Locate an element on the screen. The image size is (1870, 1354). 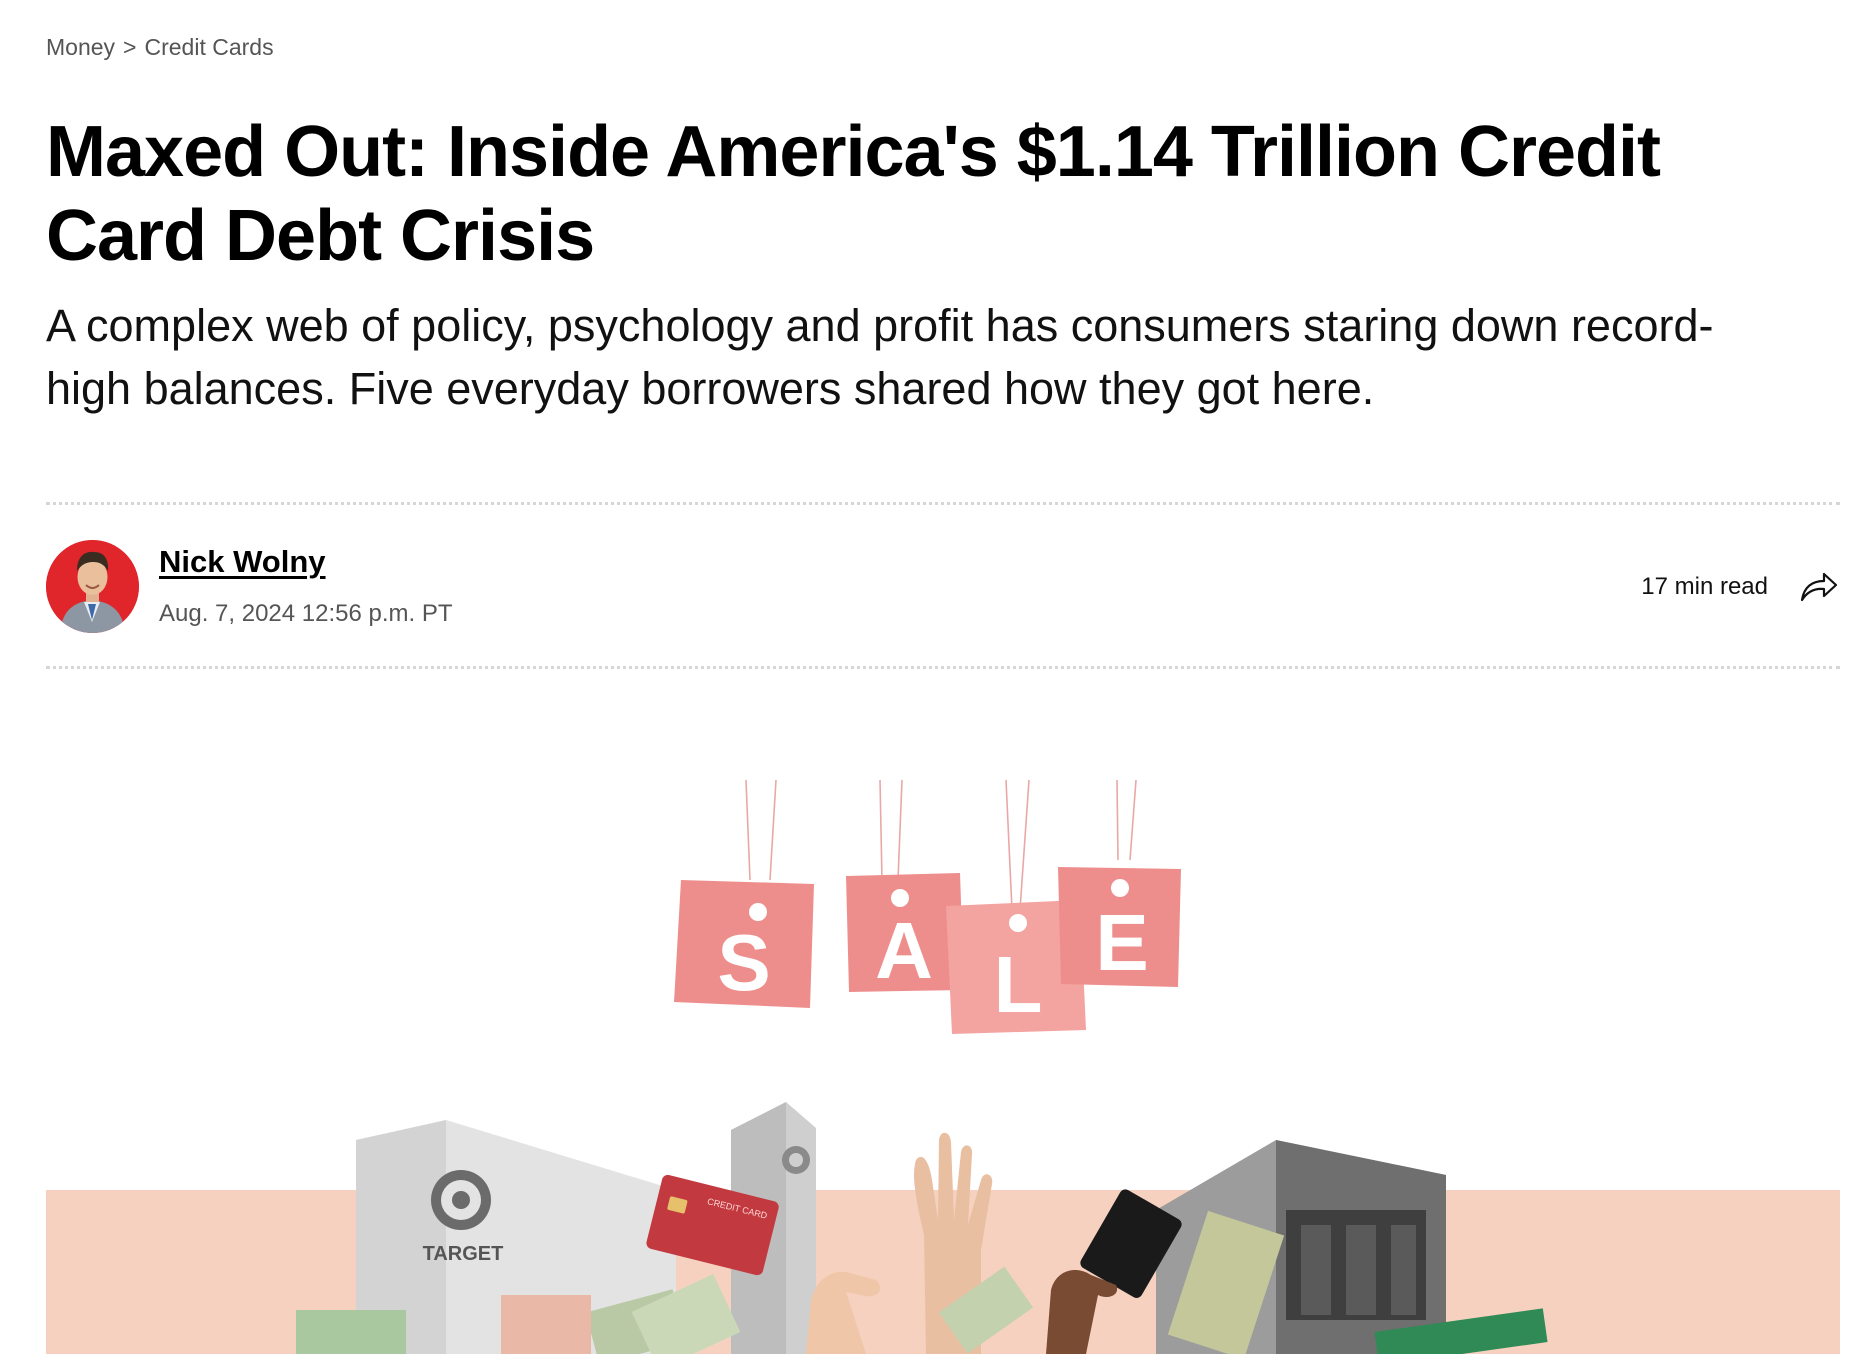
sale-tag-e: E is located at coordinates (1119, 927).